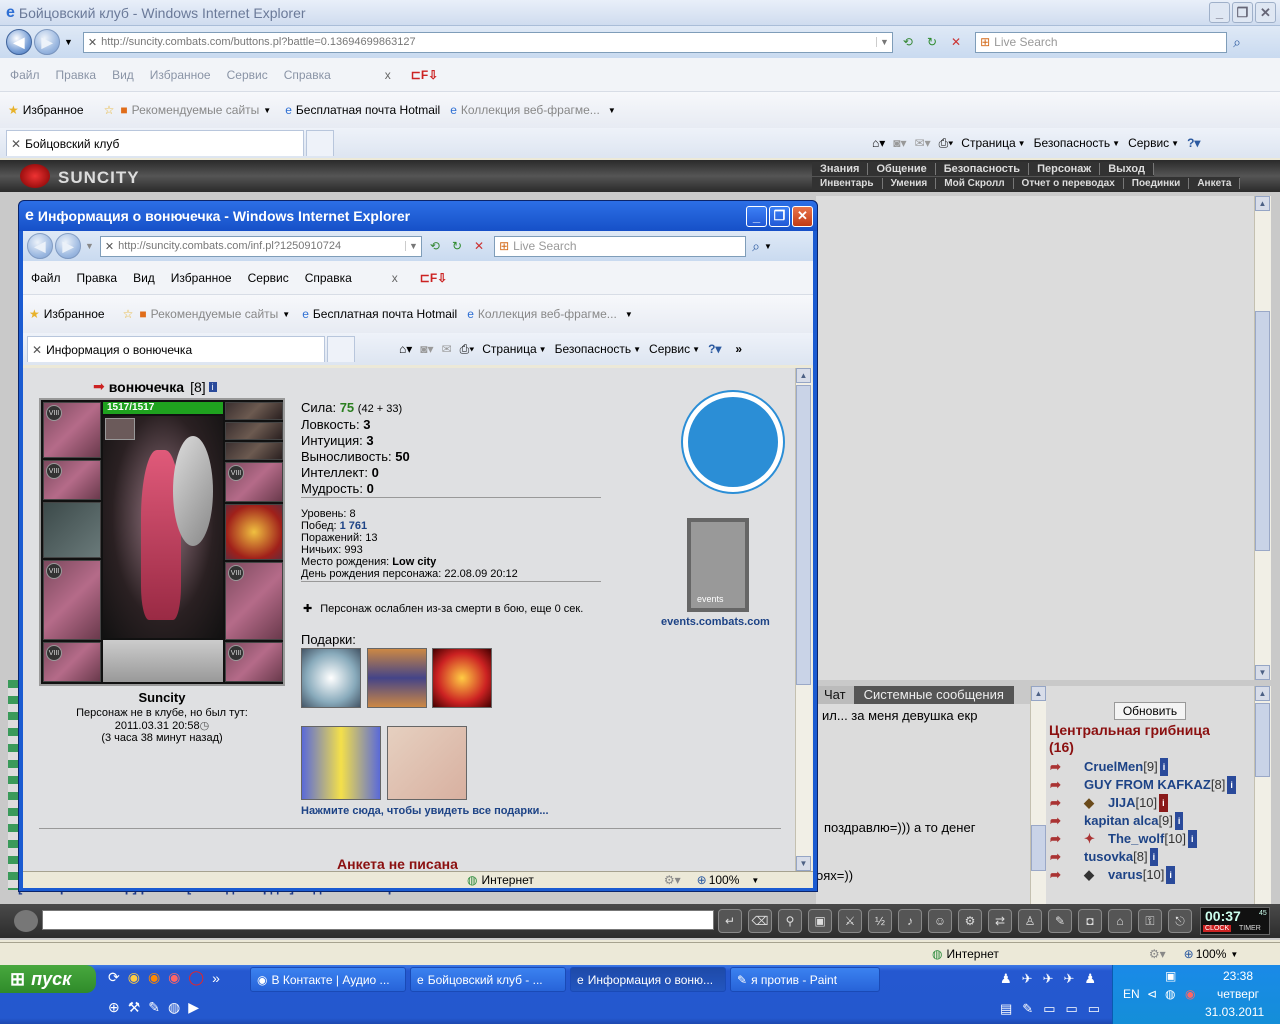 The height and width of the screenshot is (1024, 1280). Describe the element at coordinates (196, 977) in the screenshot. I see `opera-icon: ◯` at that location.